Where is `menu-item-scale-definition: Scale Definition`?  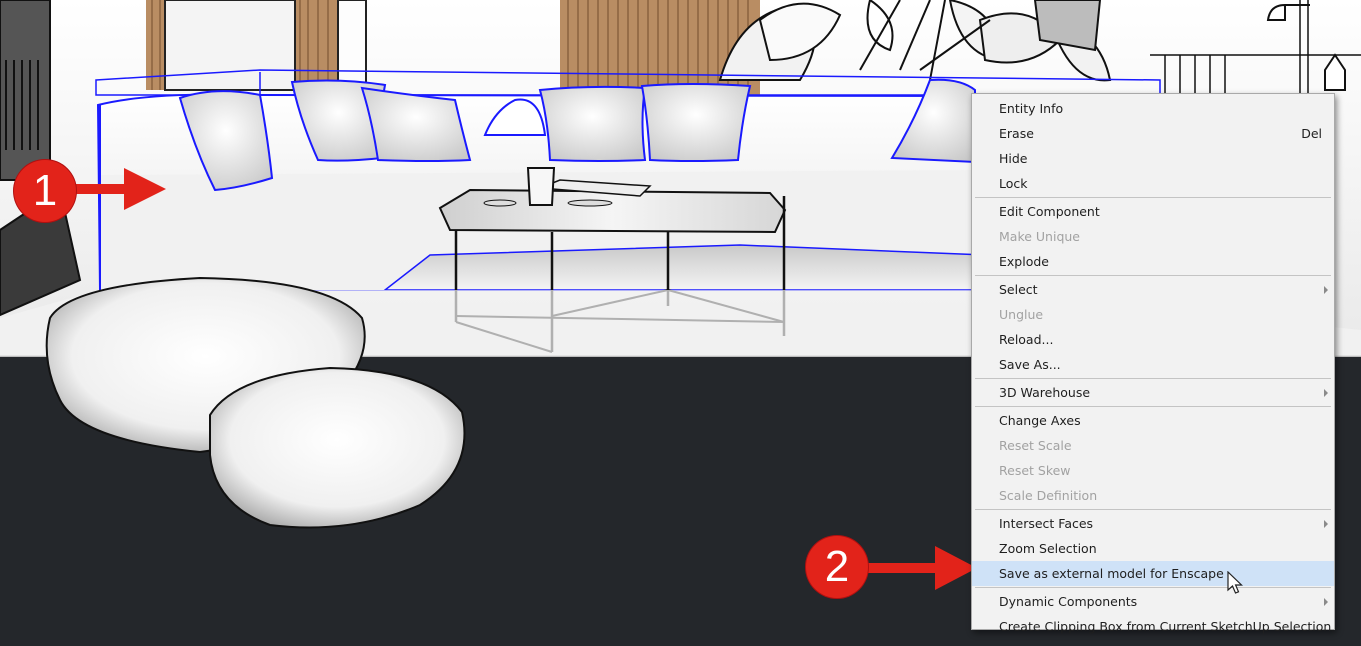 menu-item-scale-definition: Scale Definition is located at coordinates (1153, 495).